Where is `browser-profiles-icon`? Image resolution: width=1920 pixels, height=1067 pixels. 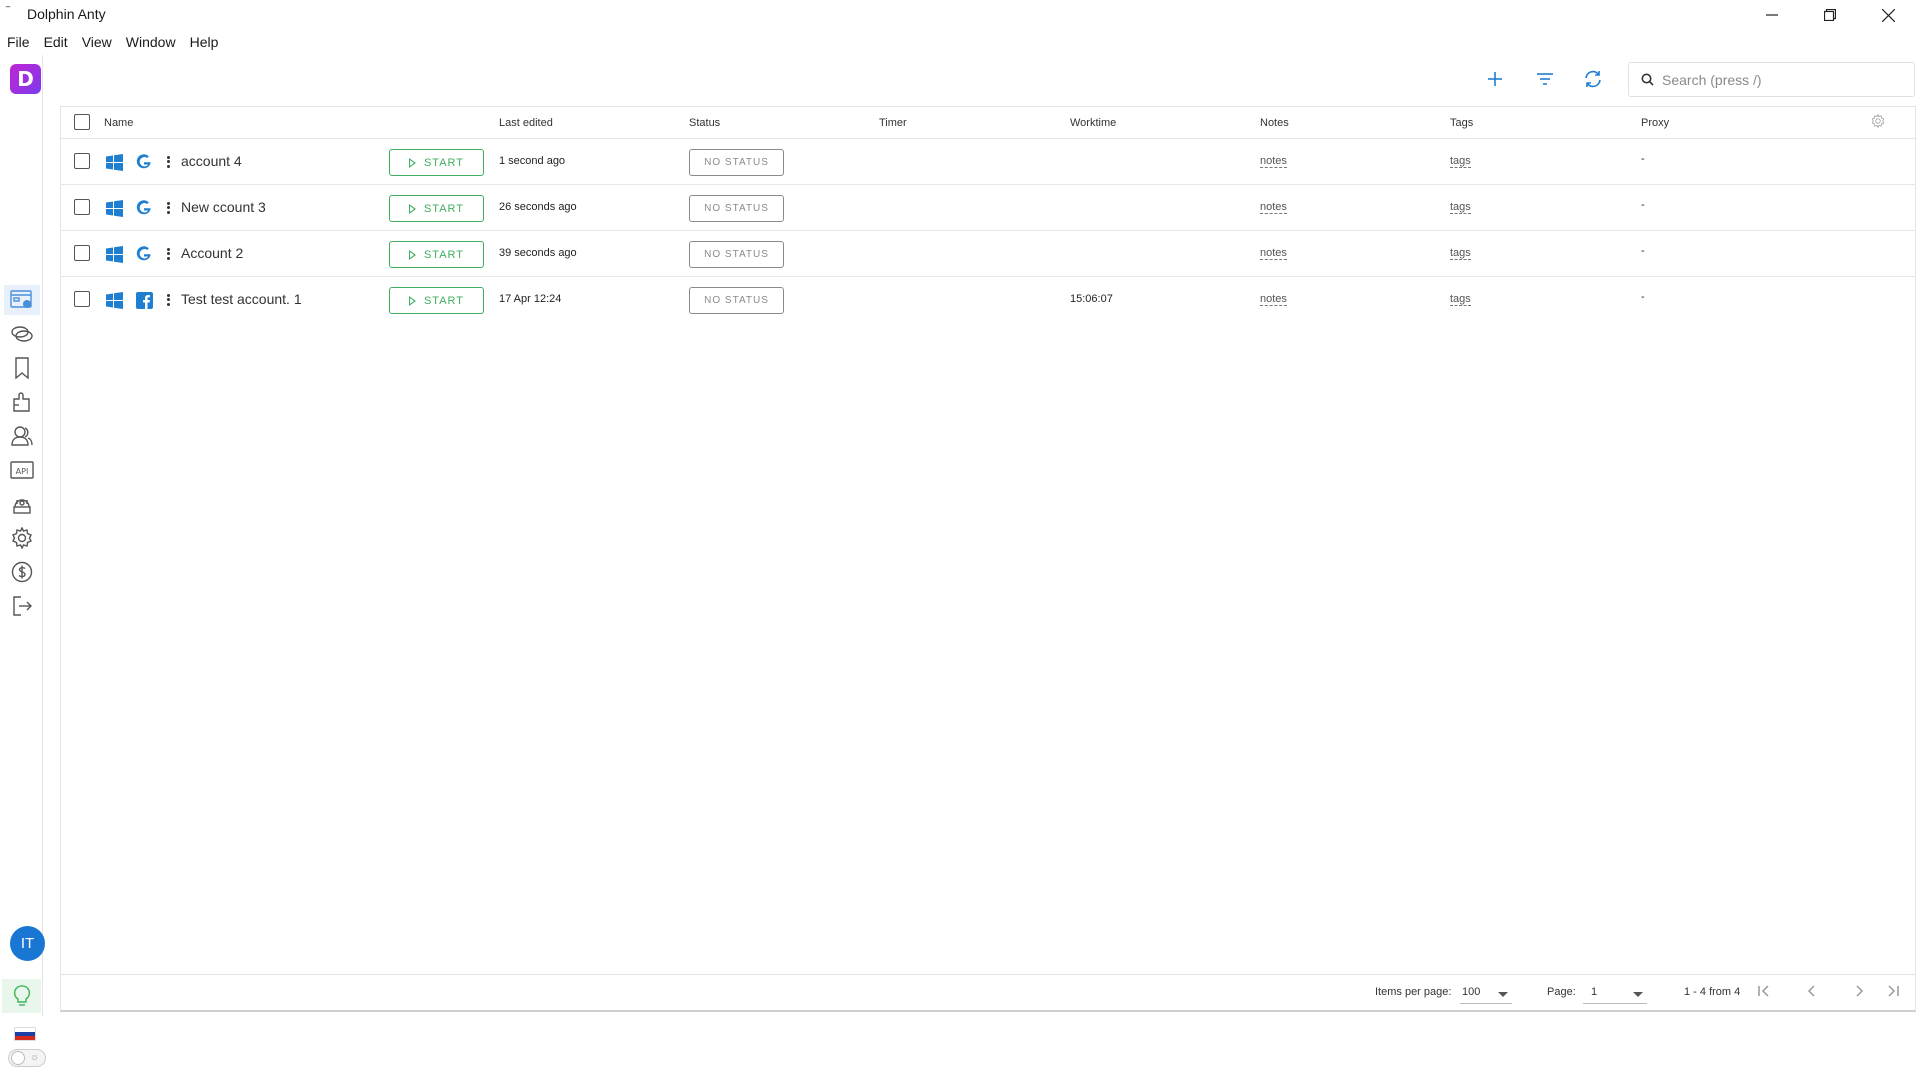
browser-profiles-icon is located at coordinates (21, 299).